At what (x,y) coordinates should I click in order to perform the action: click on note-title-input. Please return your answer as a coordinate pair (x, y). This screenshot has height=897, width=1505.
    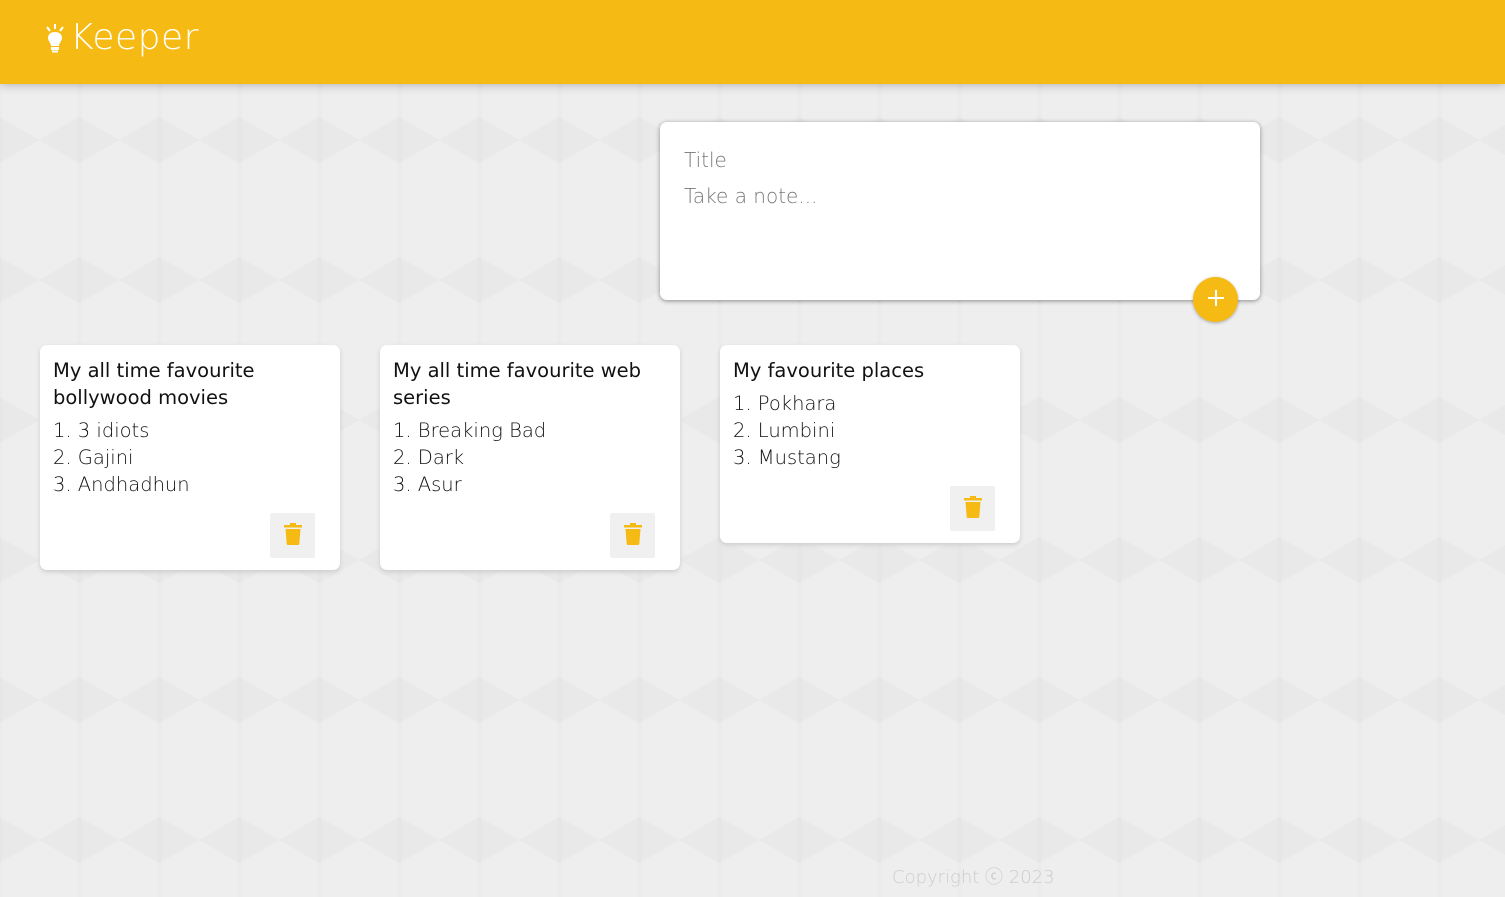
    Looking at the image, I should click on (960, 160).